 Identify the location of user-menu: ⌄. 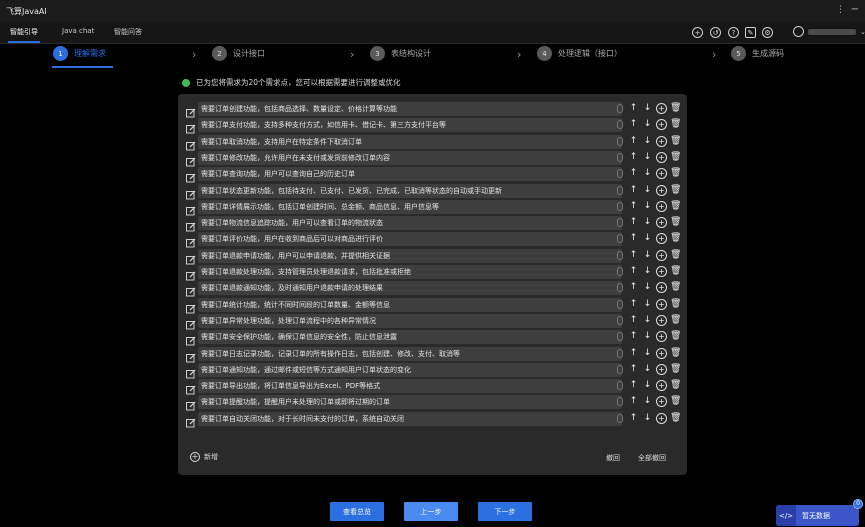
(829, 31).